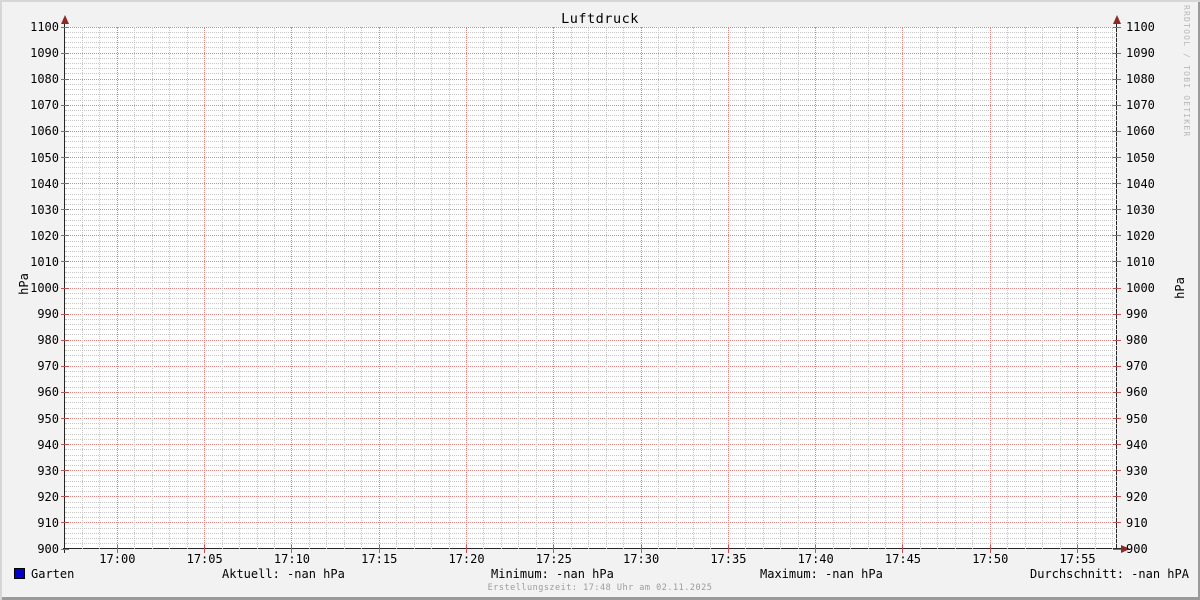 This screenshot has width=1200, height=600. What do you see at coordinates (48, 549) in the screenshot?
I see `y-axis-tick-label-left: 900` at bounding box center [48, 549].